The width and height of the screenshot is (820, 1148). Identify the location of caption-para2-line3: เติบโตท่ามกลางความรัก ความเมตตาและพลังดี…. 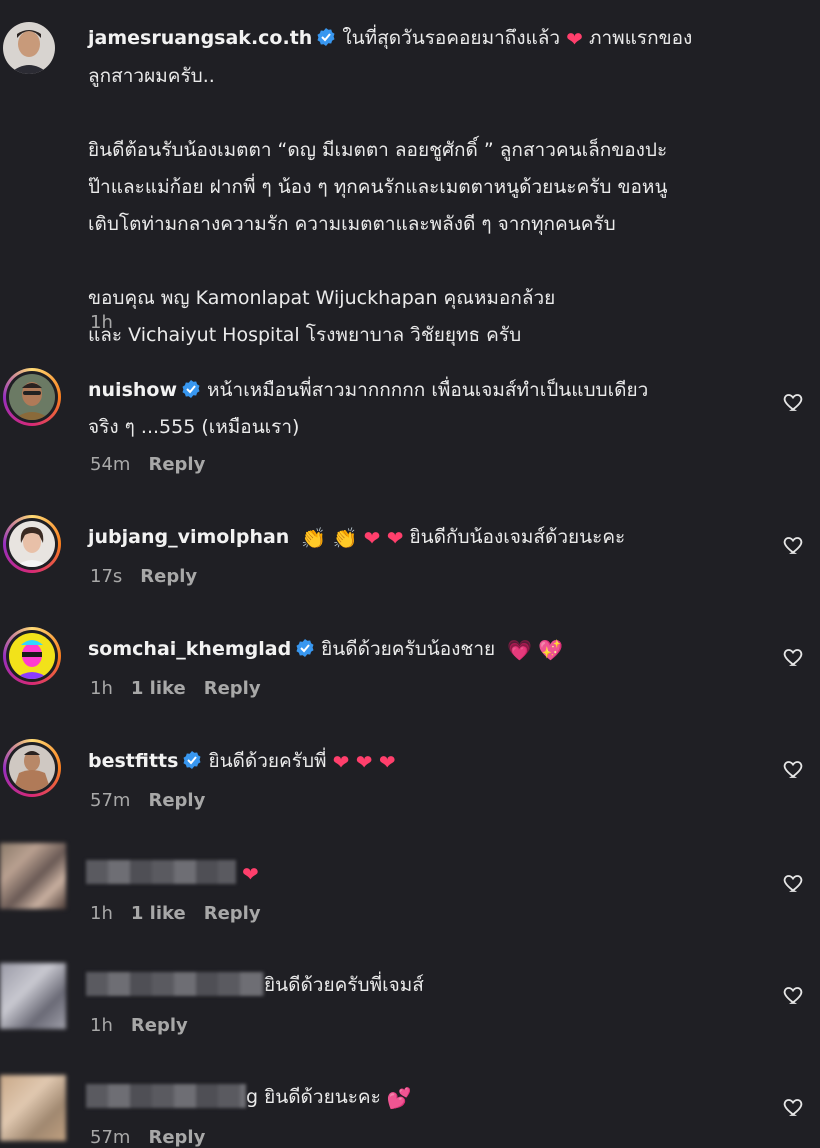
(352, 224).